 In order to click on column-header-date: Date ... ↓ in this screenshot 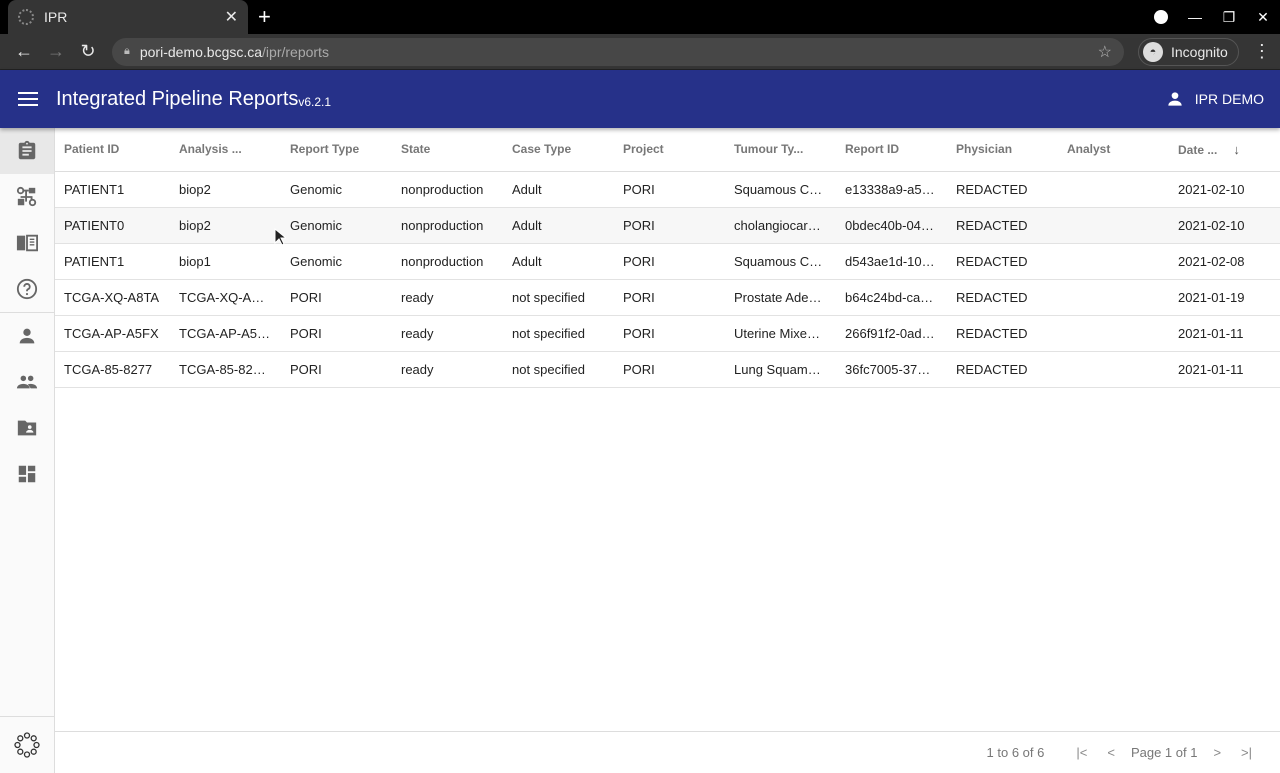, I will do `click(1224, 150)`.